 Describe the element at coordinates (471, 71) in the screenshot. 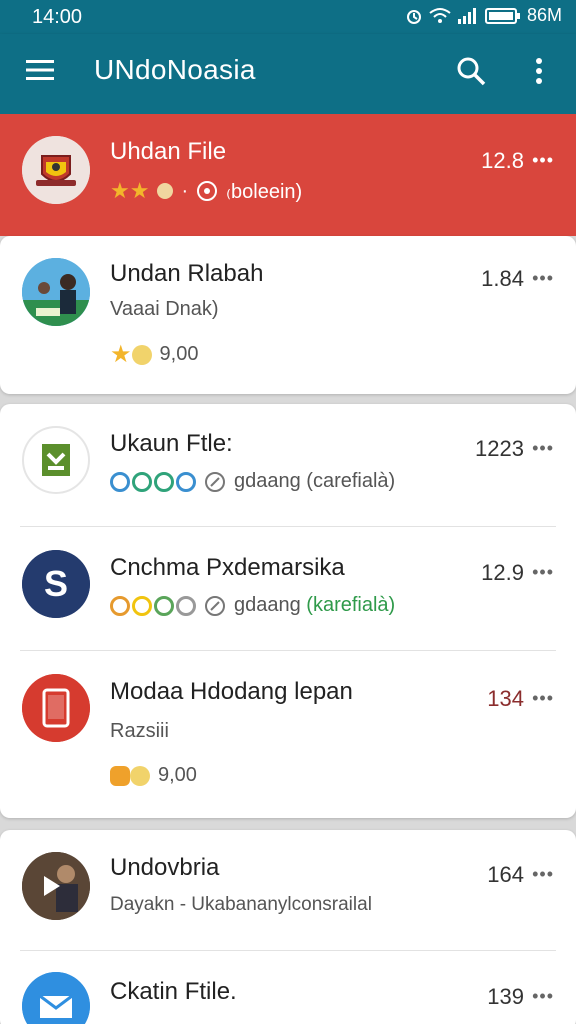

I see `search-icon` at that location.